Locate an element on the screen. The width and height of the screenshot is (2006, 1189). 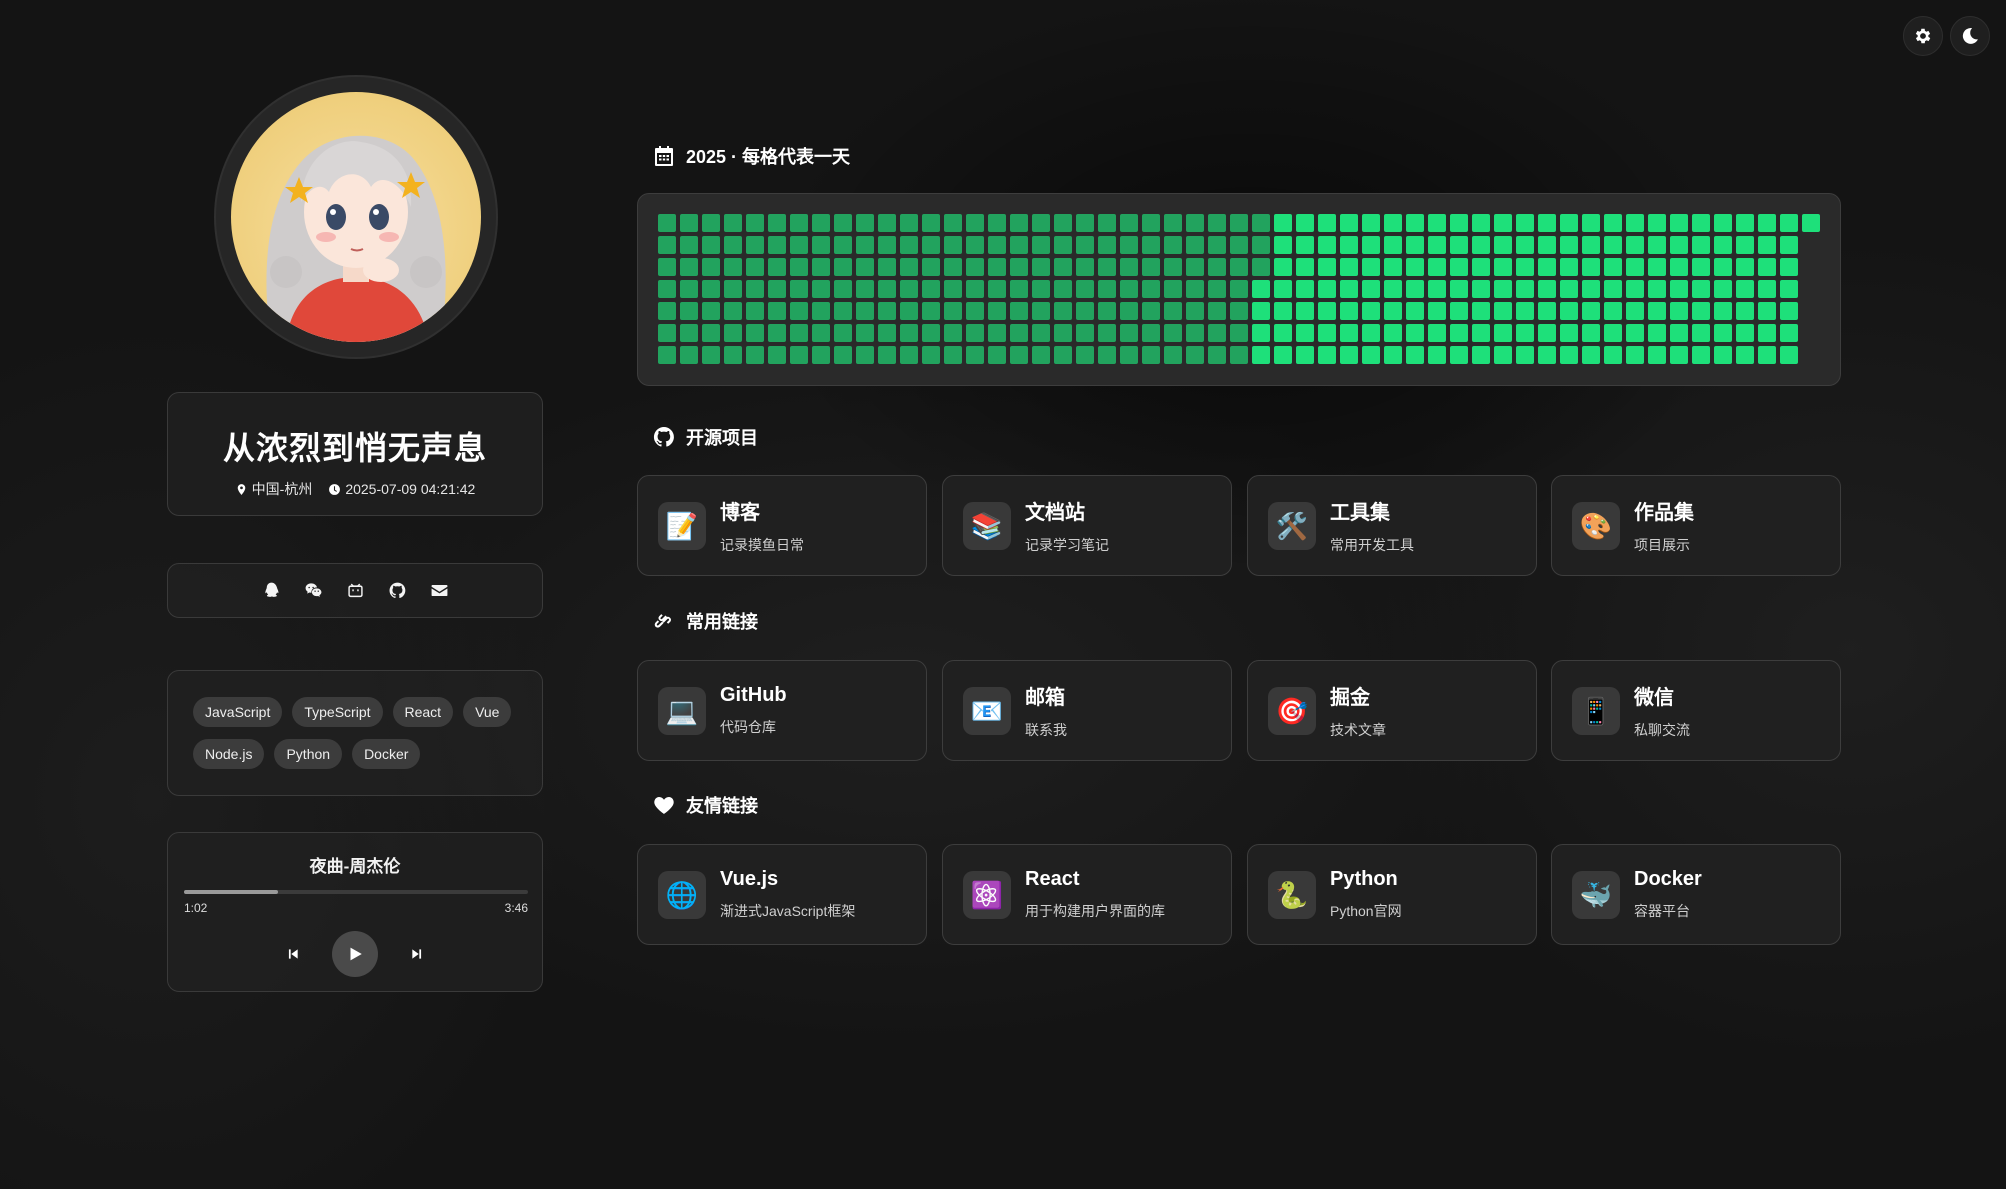
link-card-wechat: 📱 微信 私聊交流 is located at coordinates (1696, 710).